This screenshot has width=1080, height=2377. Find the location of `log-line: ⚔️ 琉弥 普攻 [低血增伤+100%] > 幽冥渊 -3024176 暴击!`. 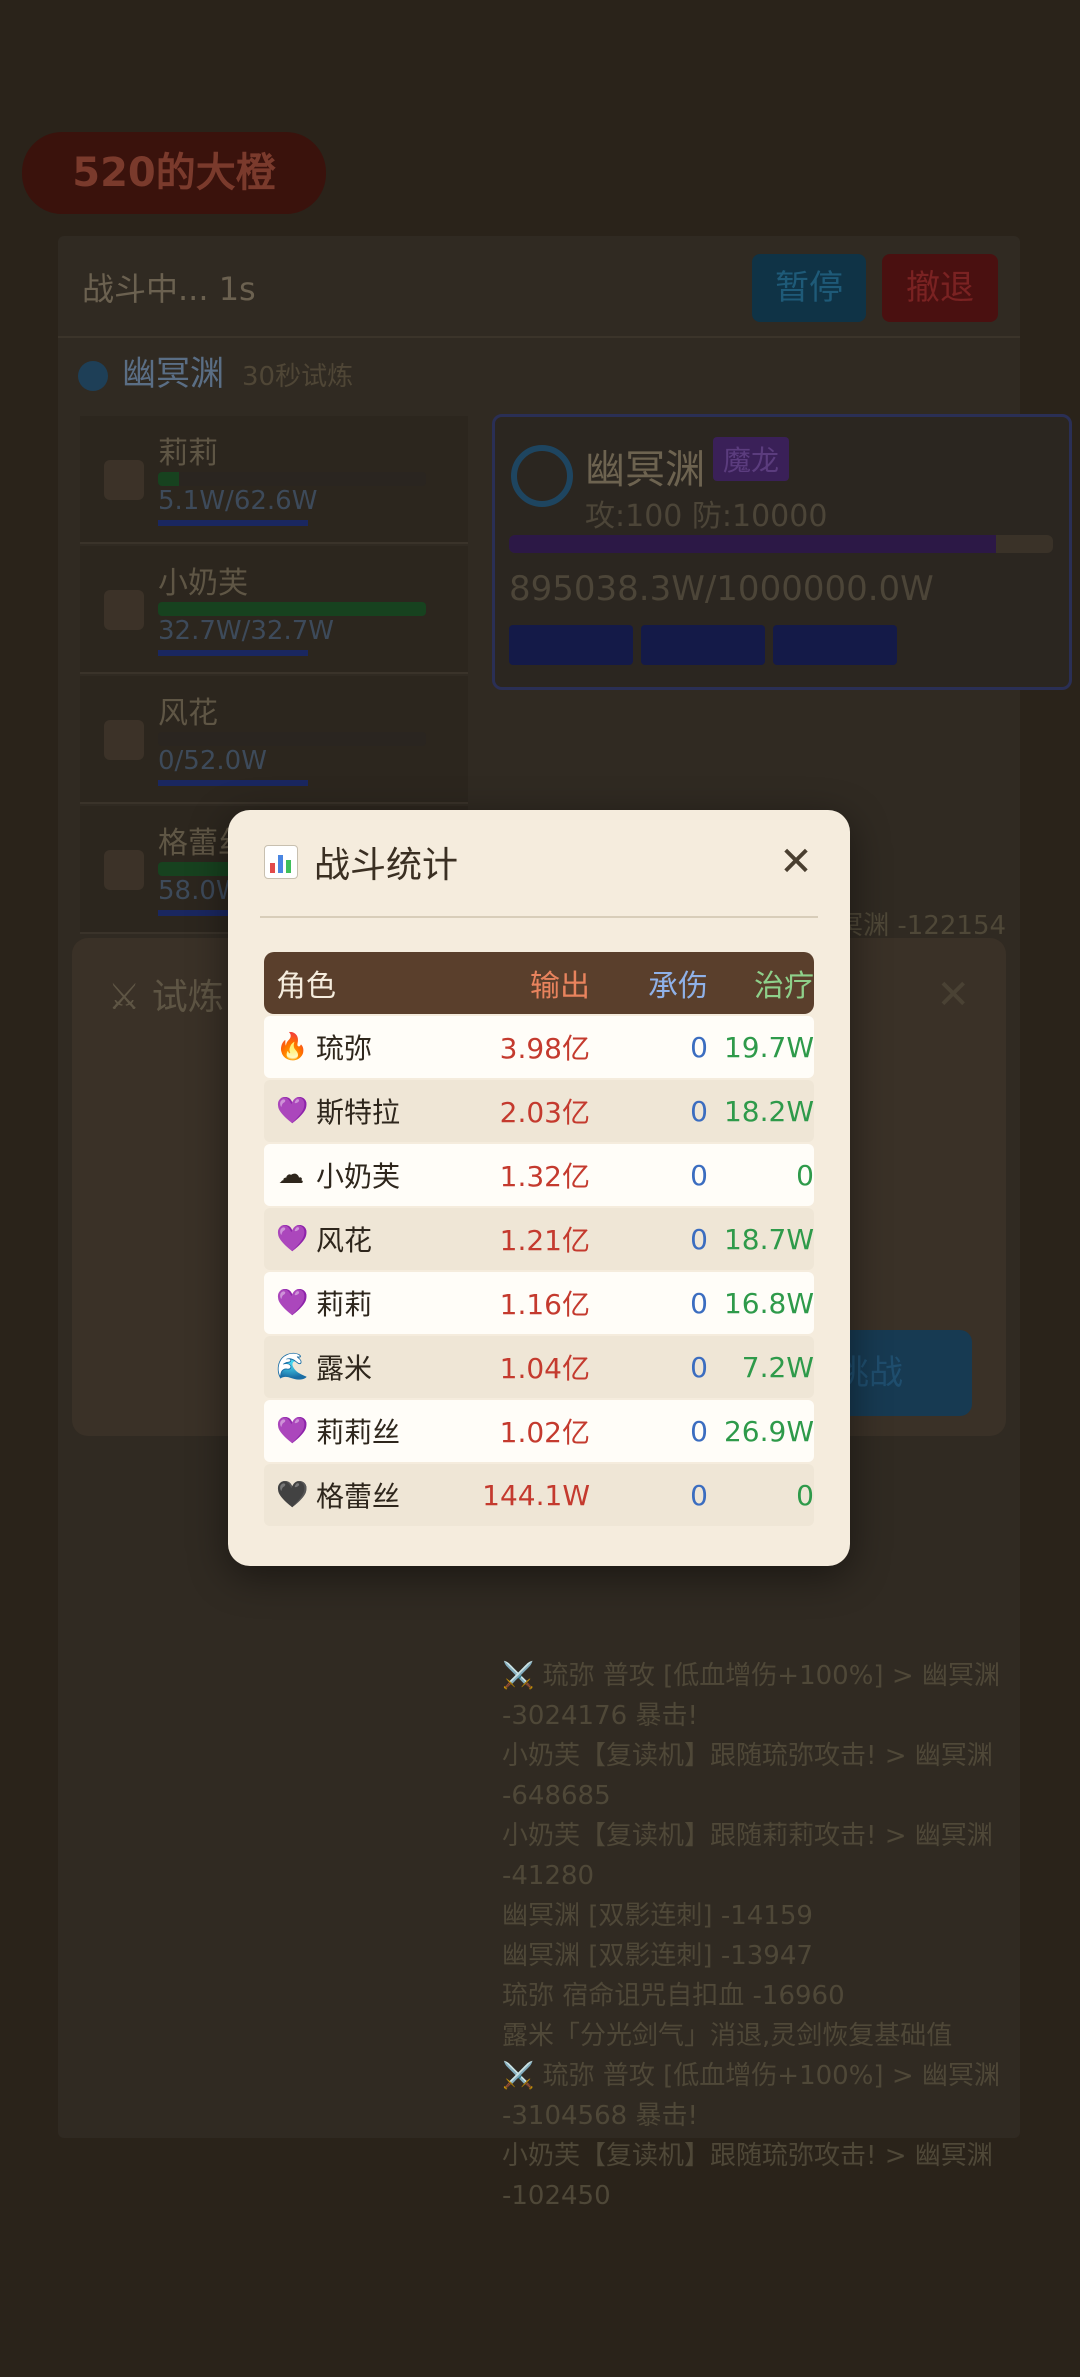

log-line: ⚔️ 琉弥 普攻 [低血增伤+100%] > 幽冥渊 -3024176 暴击! is located at coordinates (751, 1696).